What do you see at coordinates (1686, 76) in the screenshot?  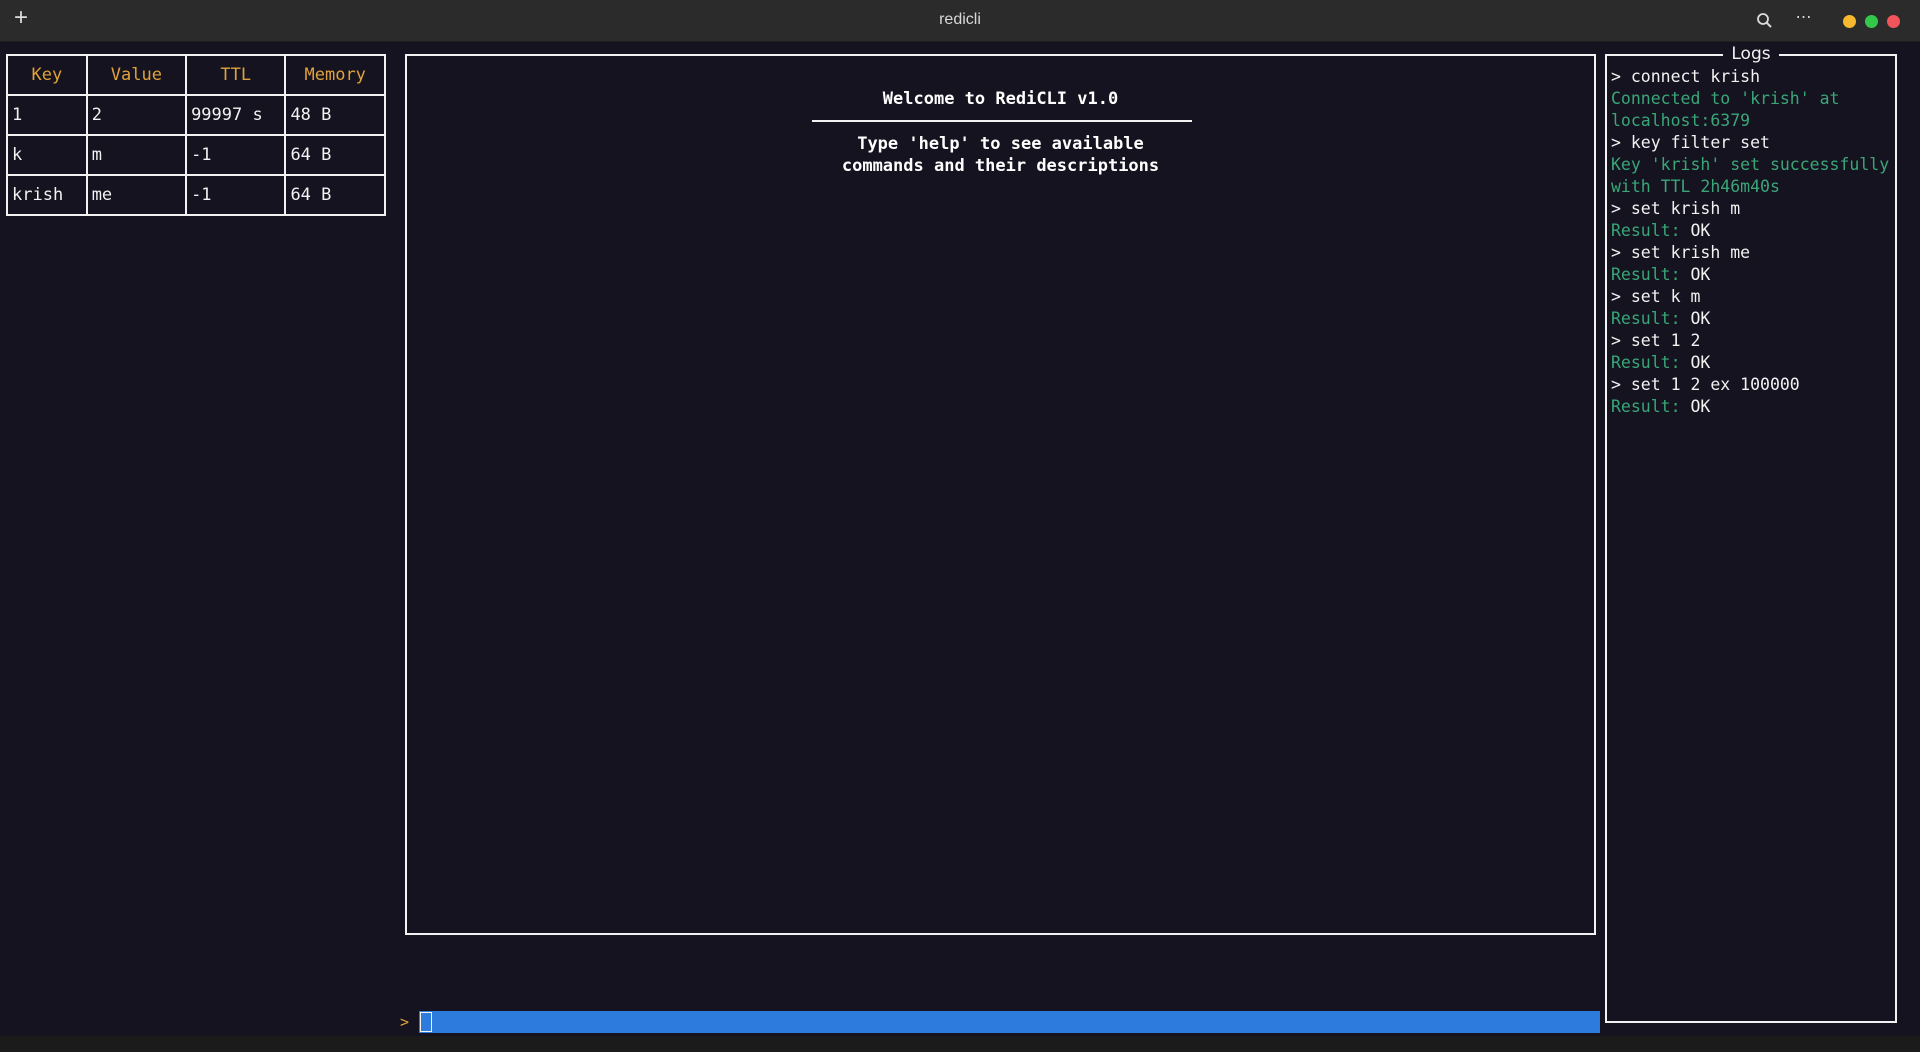 I see `log-entry: > connect krish` at bounding box center [1686, 76].